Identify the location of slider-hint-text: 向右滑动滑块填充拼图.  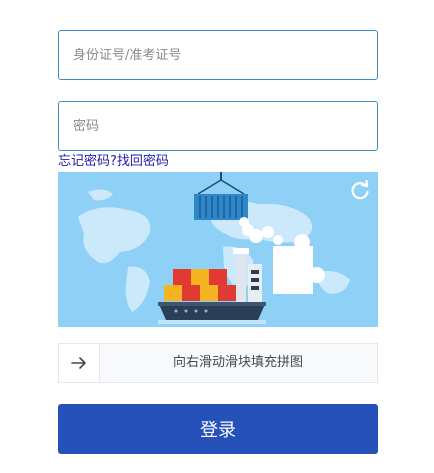
(237, 362).